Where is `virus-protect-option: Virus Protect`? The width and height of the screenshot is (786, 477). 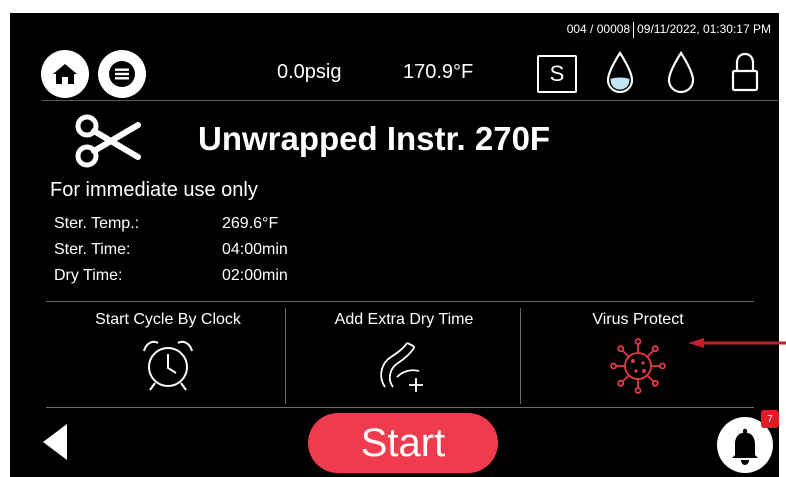
virus-protect-option: Virus Protect is located at coordinates (638, 357).